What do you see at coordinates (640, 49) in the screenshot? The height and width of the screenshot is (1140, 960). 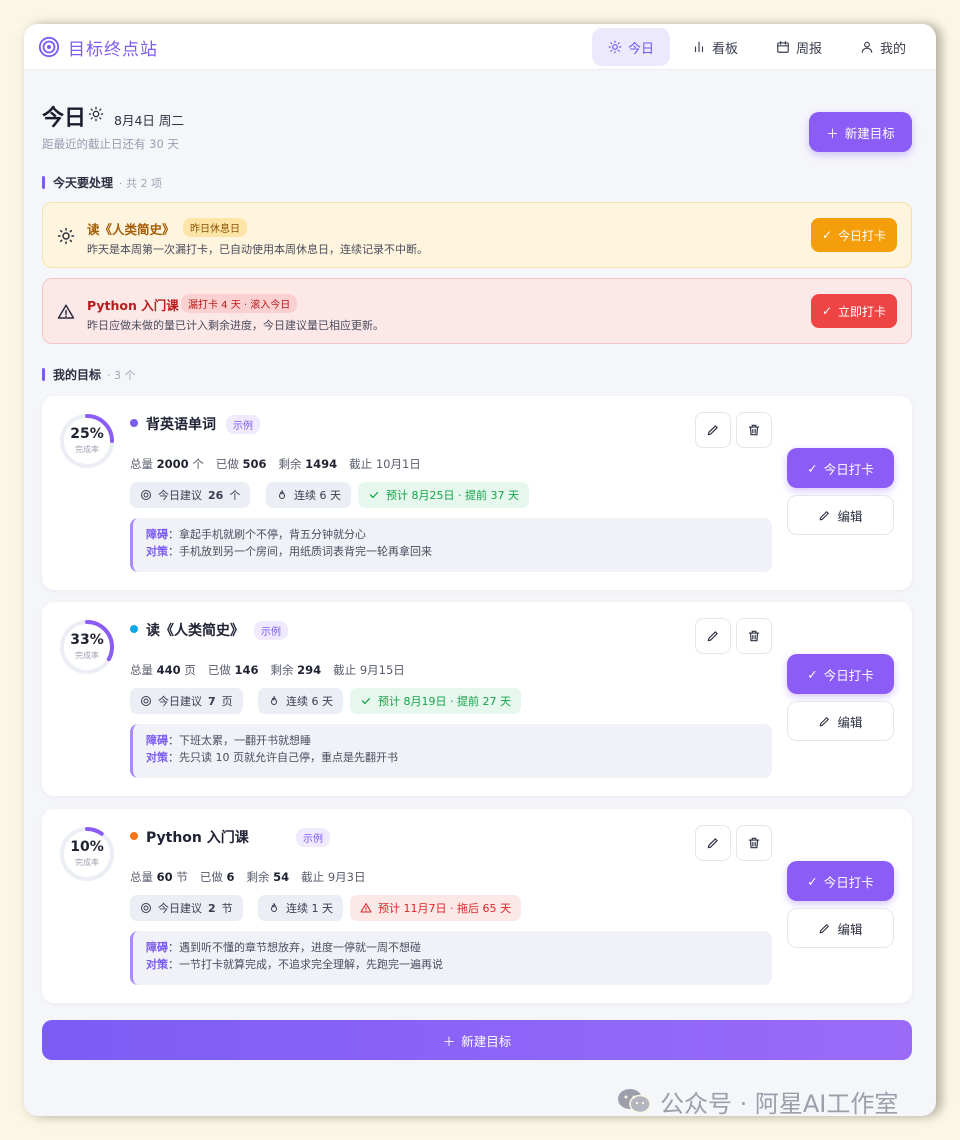 I see `nav-today-label: 今日` at bounding box center [640, 49].